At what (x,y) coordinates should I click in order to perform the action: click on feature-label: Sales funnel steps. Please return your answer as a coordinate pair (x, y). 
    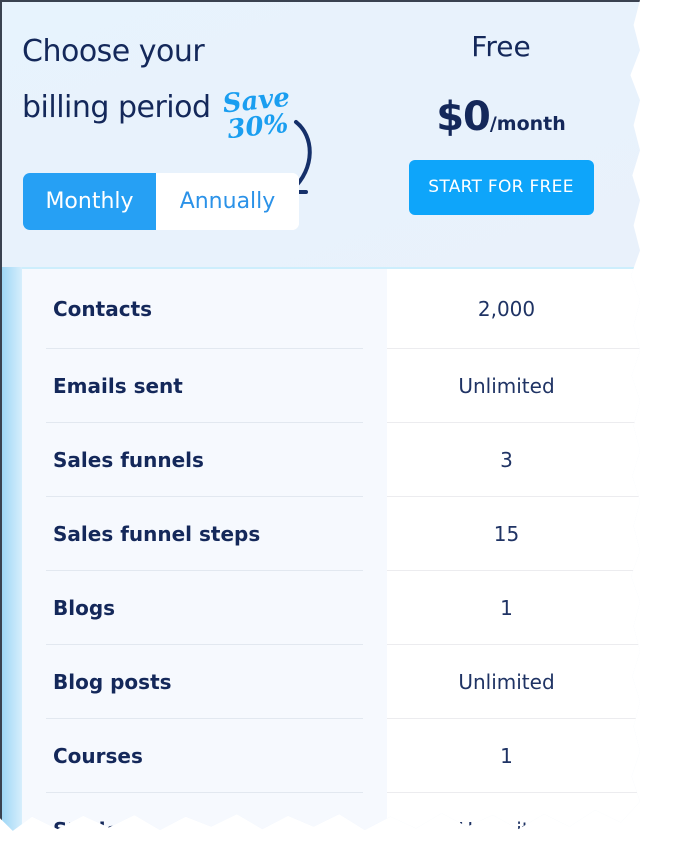
    Looking at the image, I should click on (157, 533).